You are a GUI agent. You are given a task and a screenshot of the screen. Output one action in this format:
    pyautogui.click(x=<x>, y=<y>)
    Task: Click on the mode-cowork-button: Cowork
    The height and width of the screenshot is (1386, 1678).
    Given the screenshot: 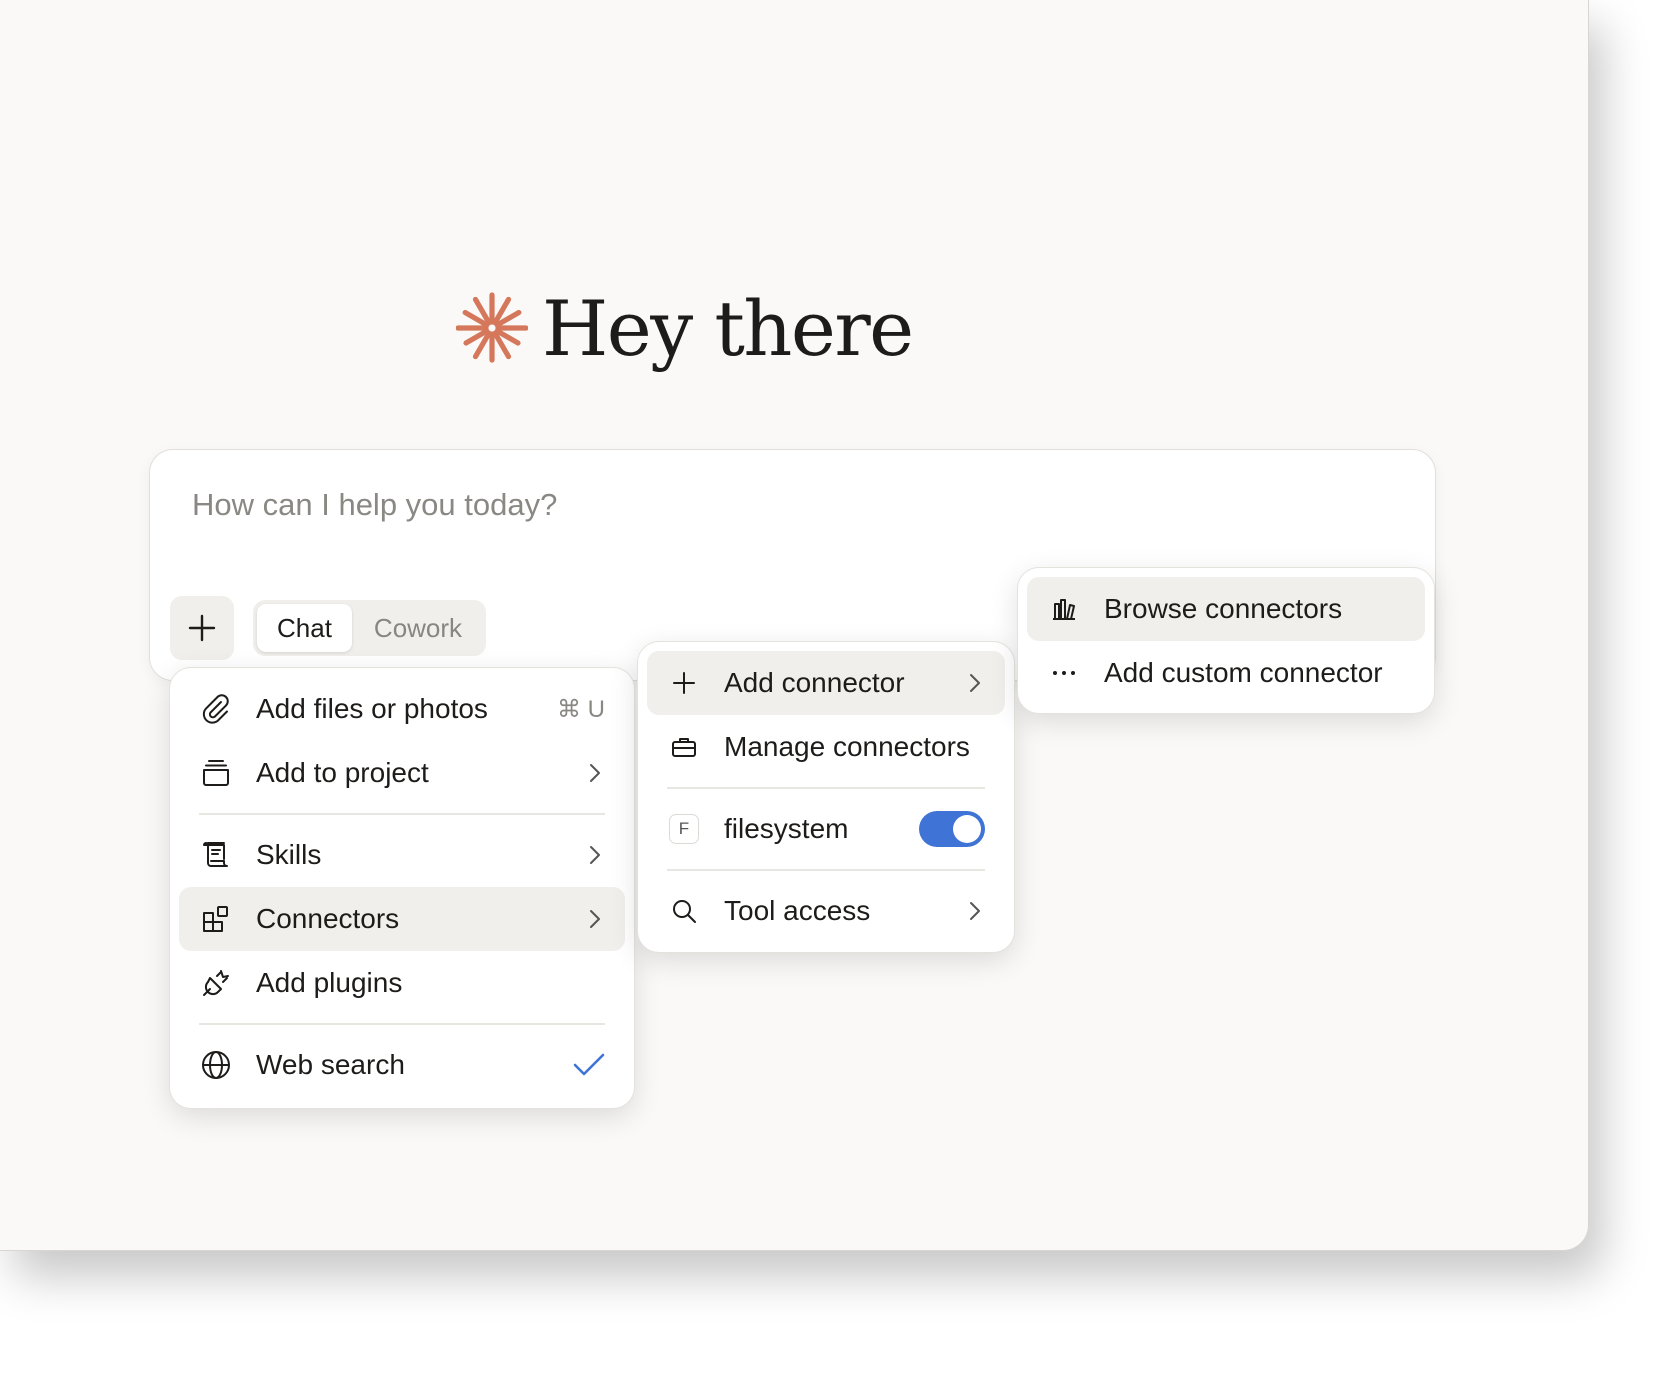 What is the action you would take?
    pyautogui.click(x=418, y=628)
    